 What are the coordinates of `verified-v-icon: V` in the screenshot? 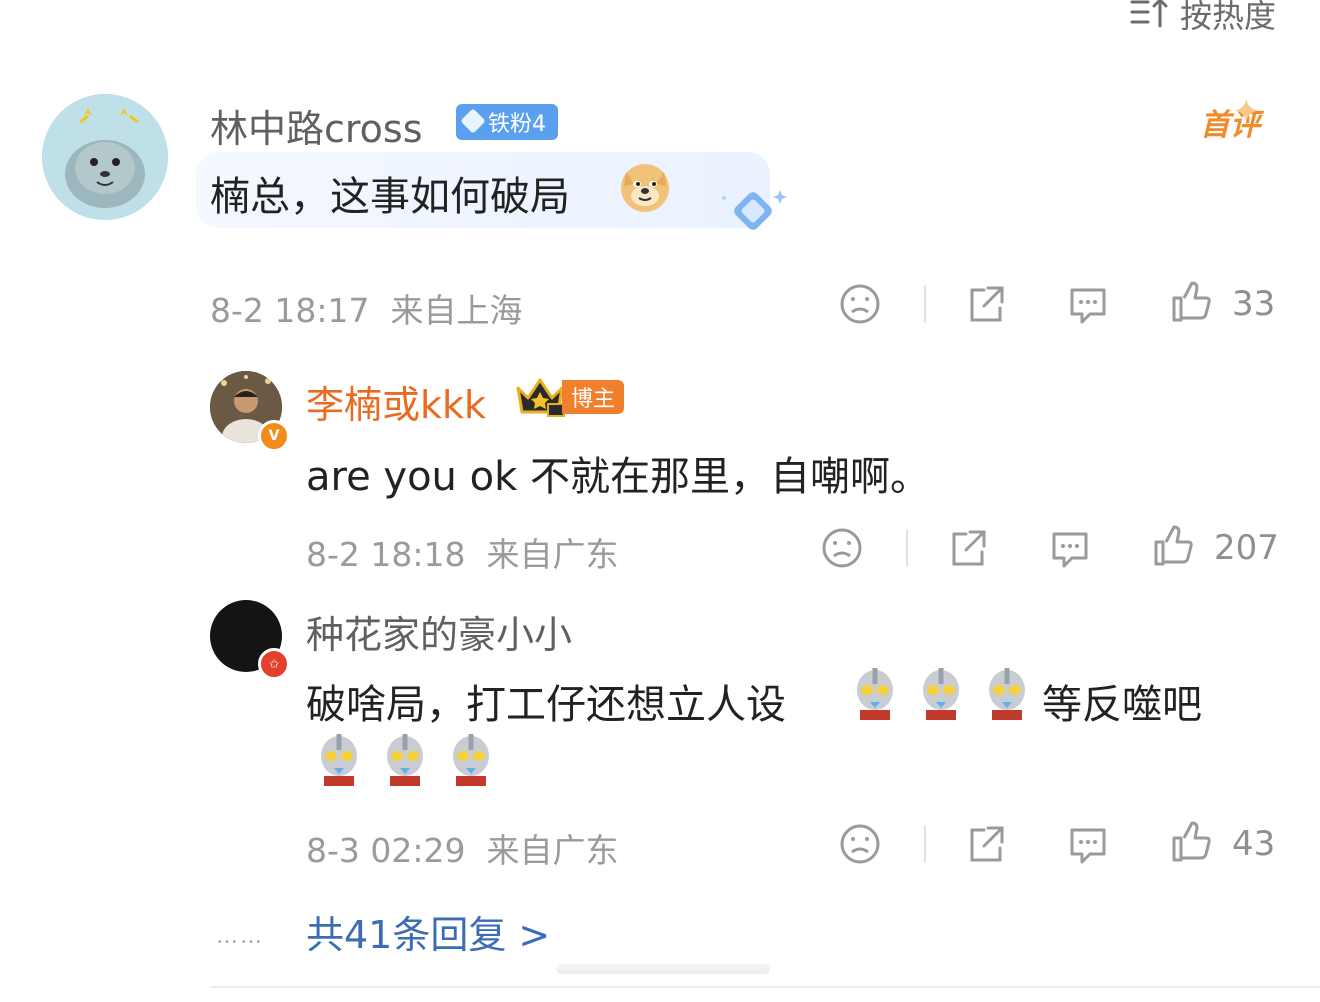 It's located at (274, 436).